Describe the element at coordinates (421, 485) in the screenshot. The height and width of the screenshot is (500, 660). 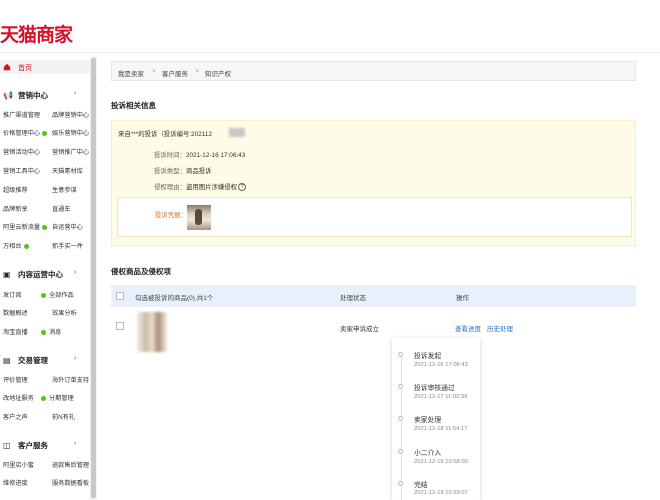
I see `timeline-step-title: 完结` at that location.